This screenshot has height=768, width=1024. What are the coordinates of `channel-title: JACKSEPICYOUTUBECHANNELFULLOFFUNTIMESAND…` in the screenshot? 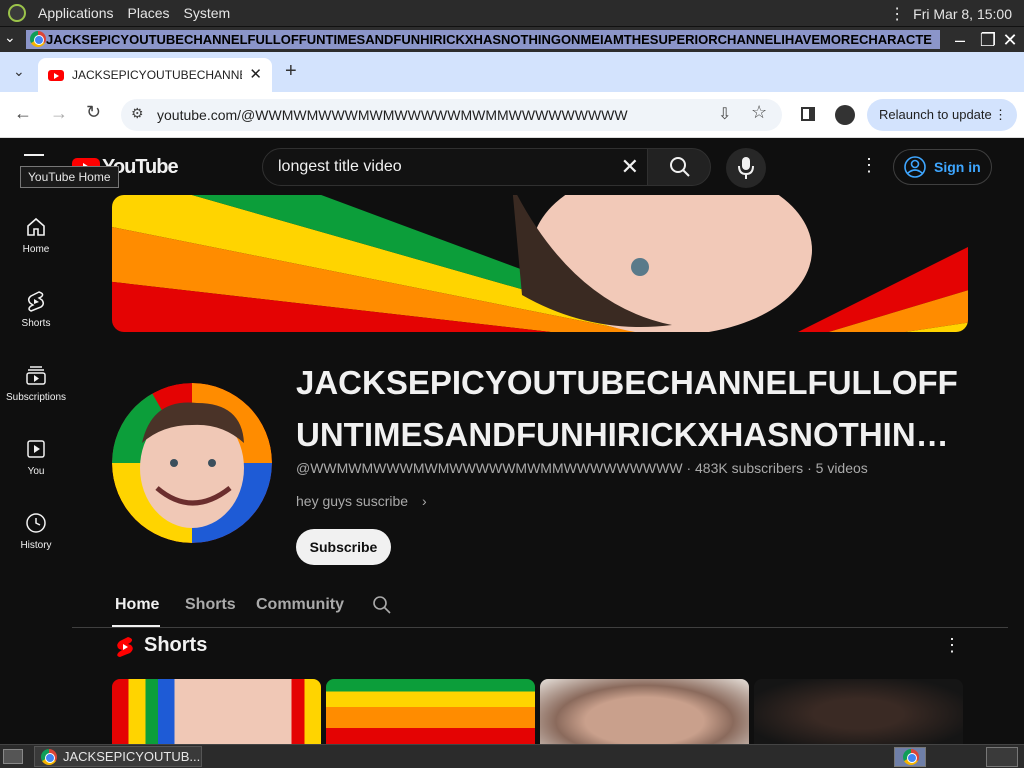 It's located at (627, 408).